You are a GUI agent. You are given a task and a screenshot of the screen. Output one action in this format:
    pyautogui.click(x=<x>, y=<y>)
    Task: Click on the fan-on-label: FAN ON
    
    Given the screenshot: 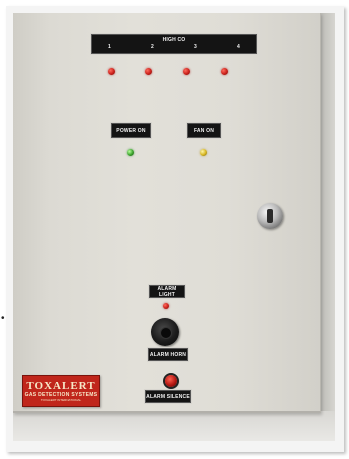 What is the action you would take?
    pyautogui.click(x=204, y=130)
    